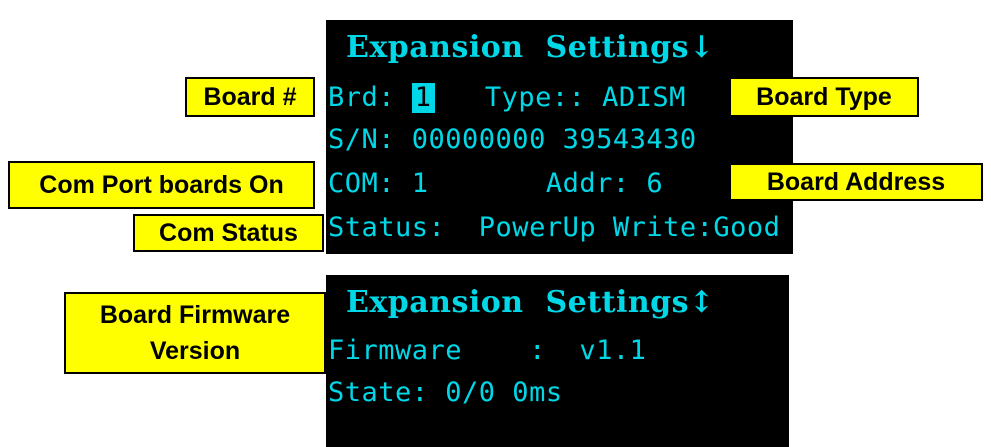 This screenshot has width=991, height=447. What do you see at coordinates (487, 350) in the screenshot?
I see `firmware-row: Firmware : v1.1` at bounding box center [487, 350].